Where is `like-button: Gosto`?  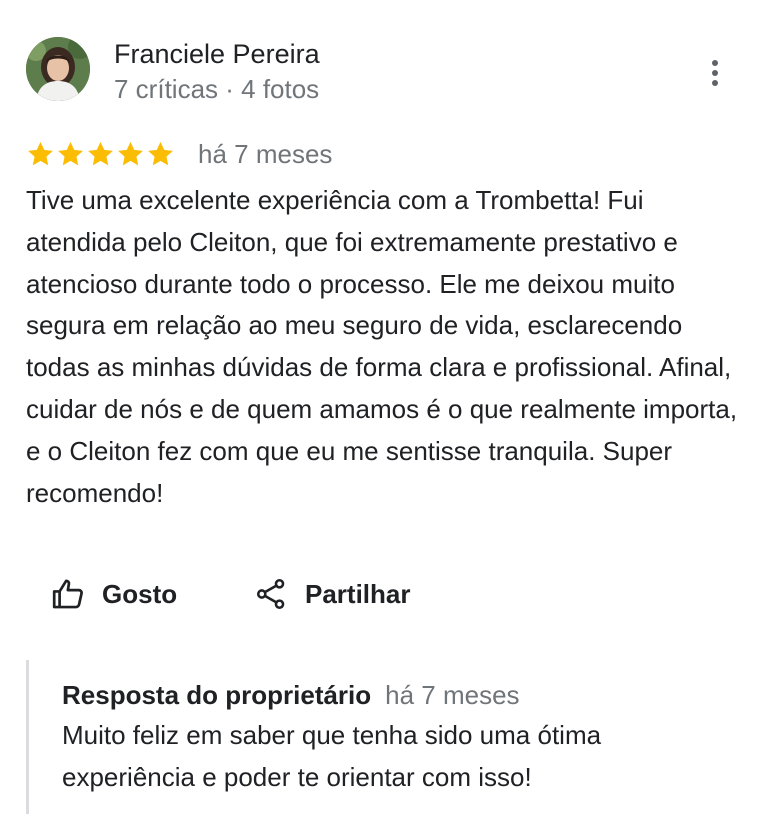 like-button: Gosto is located at coordinates (113, 594).